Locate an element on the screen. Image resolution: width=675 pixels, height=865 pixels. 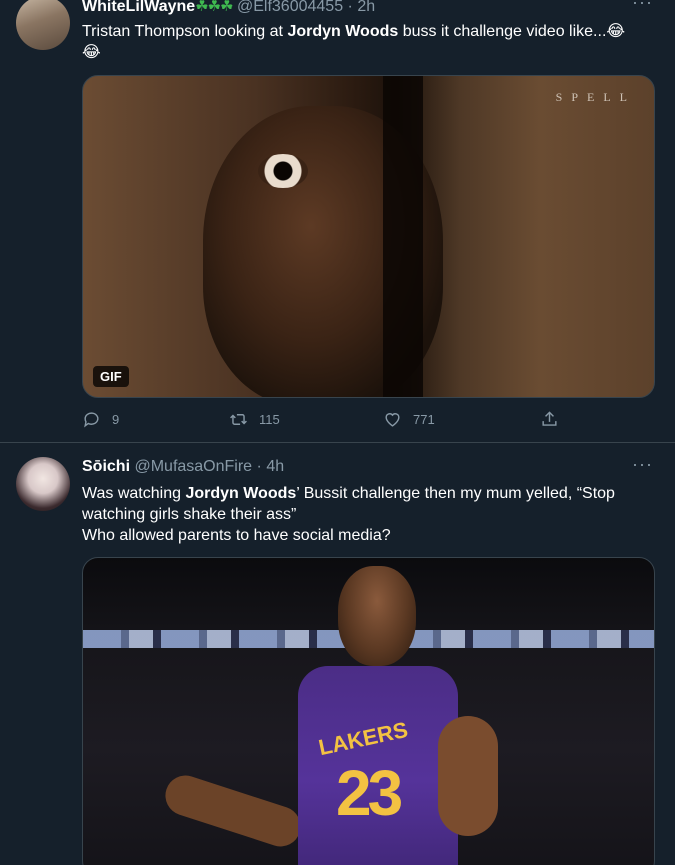
timestamp: 4h is located at coordinates (275, 466).